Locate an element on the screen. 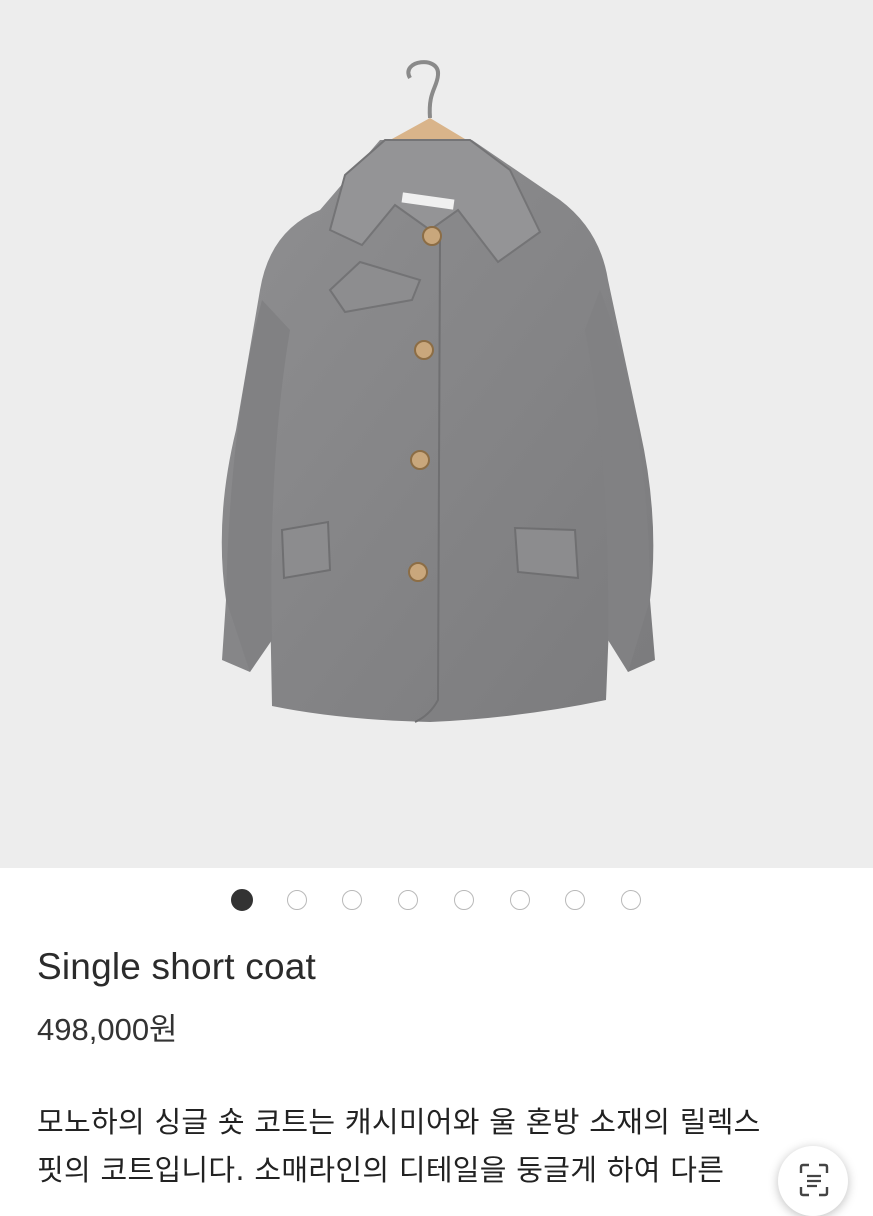 Image resolution: width=873 pixels, height=1216 pixels. carousel-indicator is located at coordinates (436, 901).